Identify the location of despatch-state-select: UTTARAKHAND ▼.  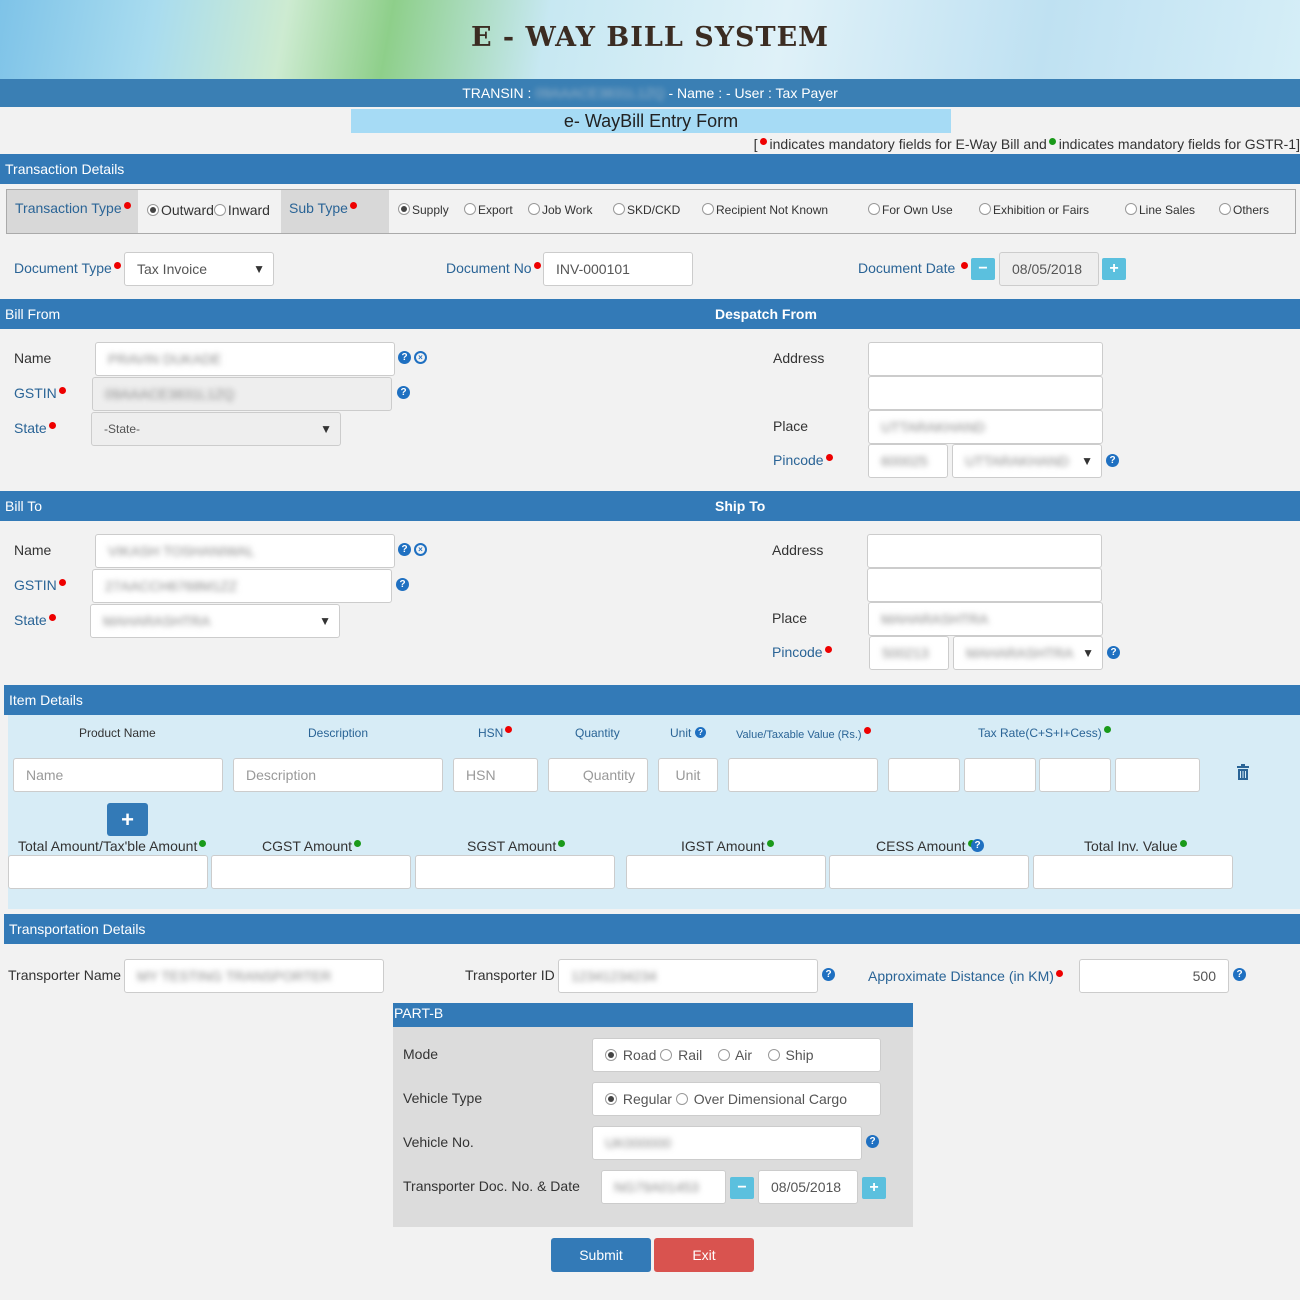
(1027, 461).